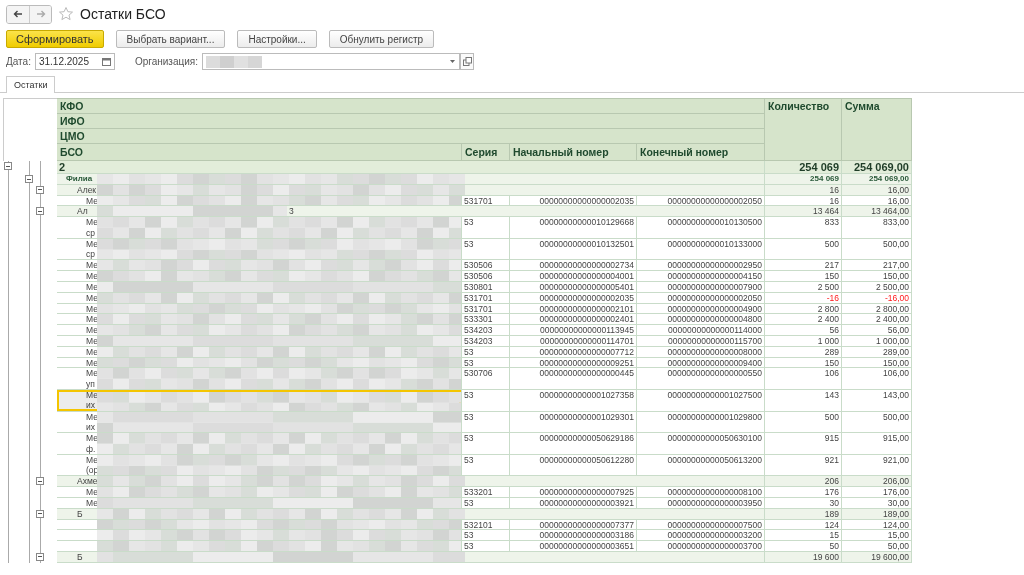 The width and height of the screenshot is (1024, 575). What do you see at coordinates (573, 546) in the screenshot?
I see `start-number-cell: 00000000000000003651` at bounding box center [573, 546].